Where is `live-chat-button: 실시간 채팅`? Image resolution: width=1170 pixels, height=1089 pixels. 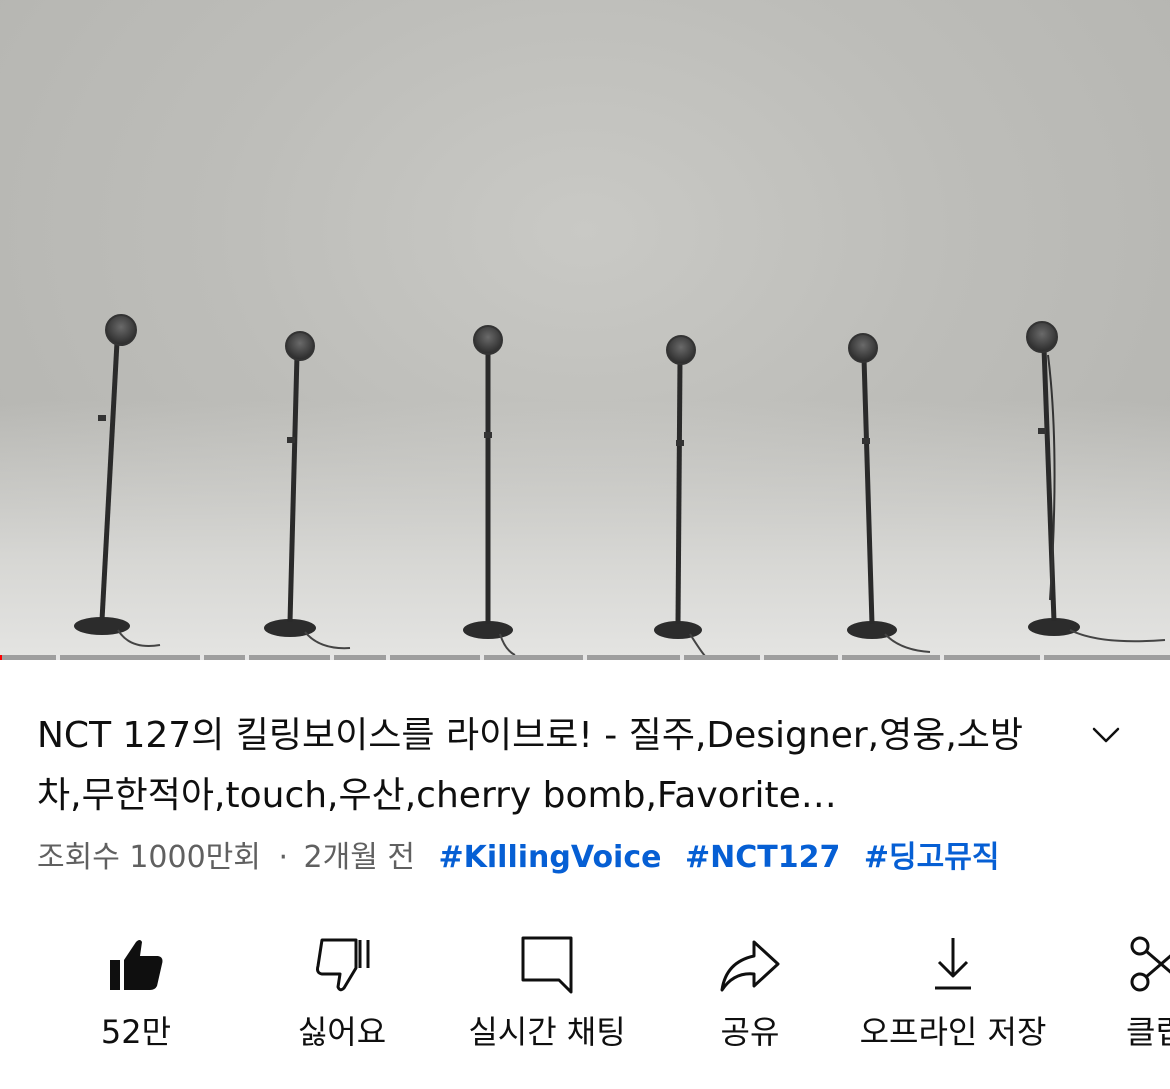
live-chat-button: 실시간 채팅 is located at coordinates (547, 993).